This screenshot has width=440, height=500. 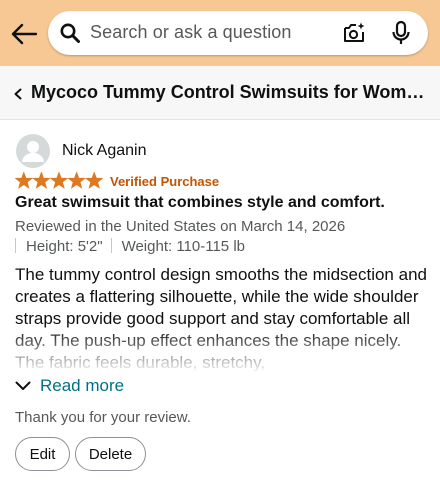 What do you see at coordinates (354, 33) in the screenshot?
I see `camera-icon` at bounding box center [354, 33].